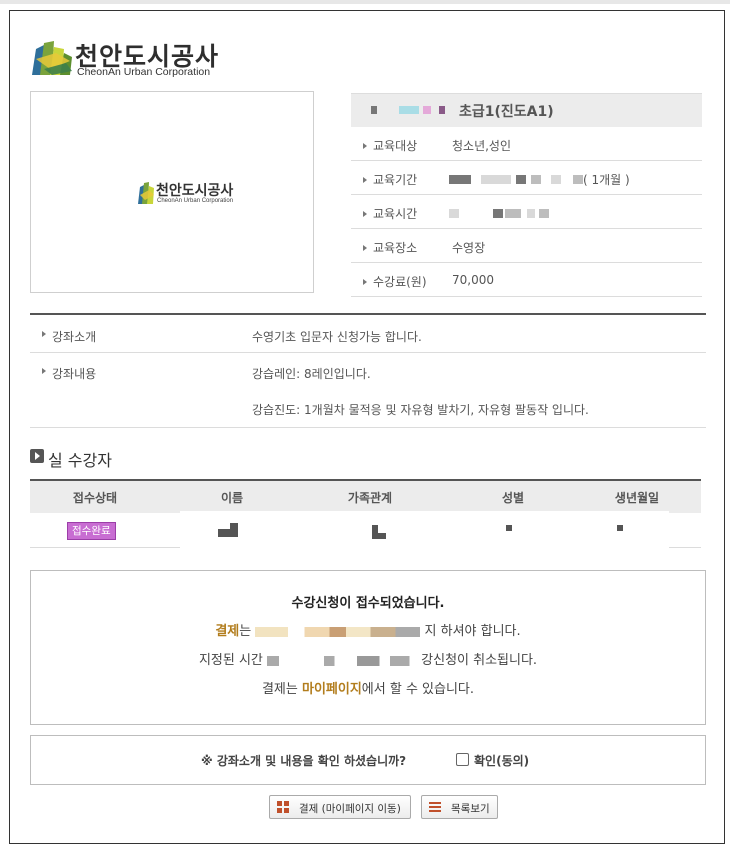 The image size is (730, 851). I want to click on info-row-time: 교육시간, so click(526, 212).